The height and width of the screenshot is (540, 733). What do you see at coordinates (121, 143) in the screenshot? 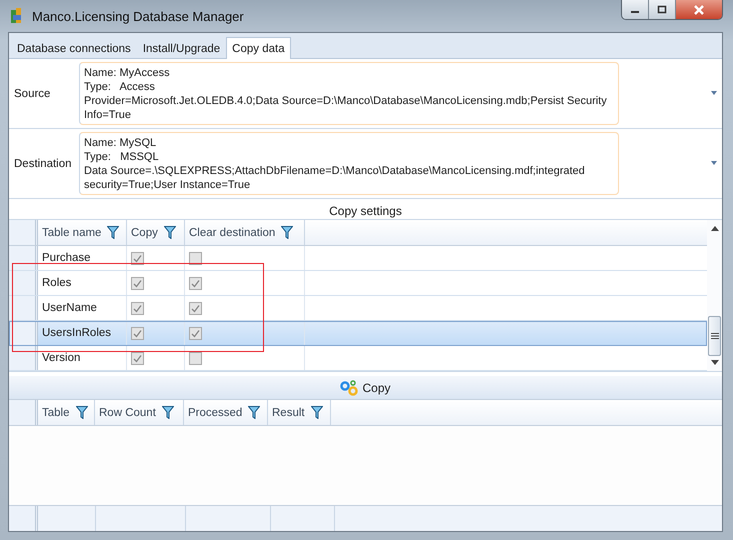
I see `connection-detail: Name: MySQL` at bounding box center [121, 143].